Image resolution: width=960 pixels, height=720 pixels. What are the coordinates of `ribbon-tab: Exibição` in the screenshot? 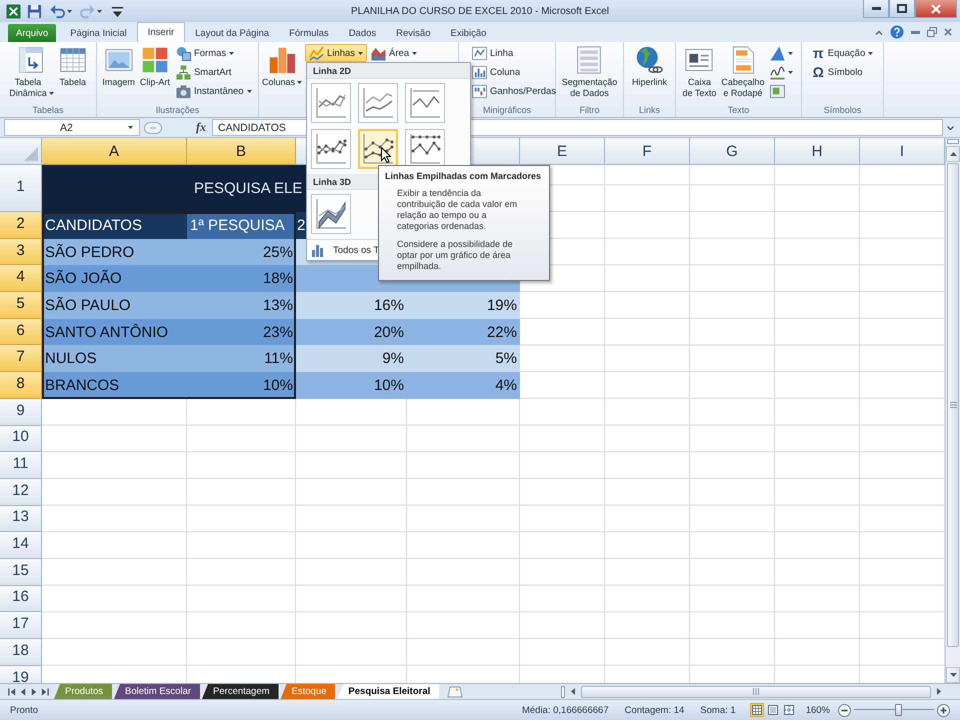 It's located at (468, 33).